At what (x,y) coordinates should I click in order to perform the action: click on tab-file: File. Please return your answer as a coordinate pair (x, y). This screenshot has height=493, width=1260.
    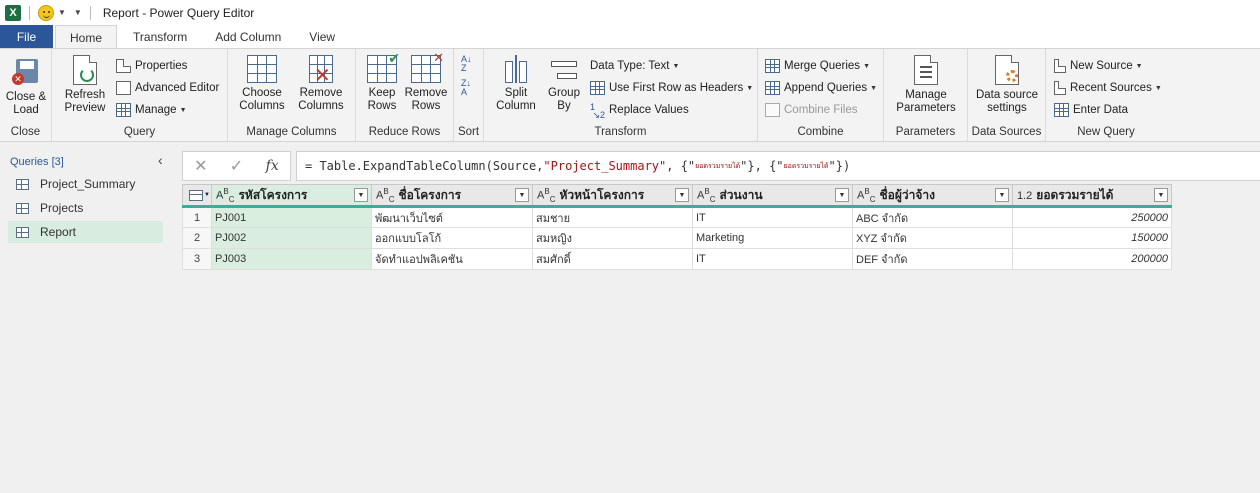
    Looking at the image, I should click on (26, 37).